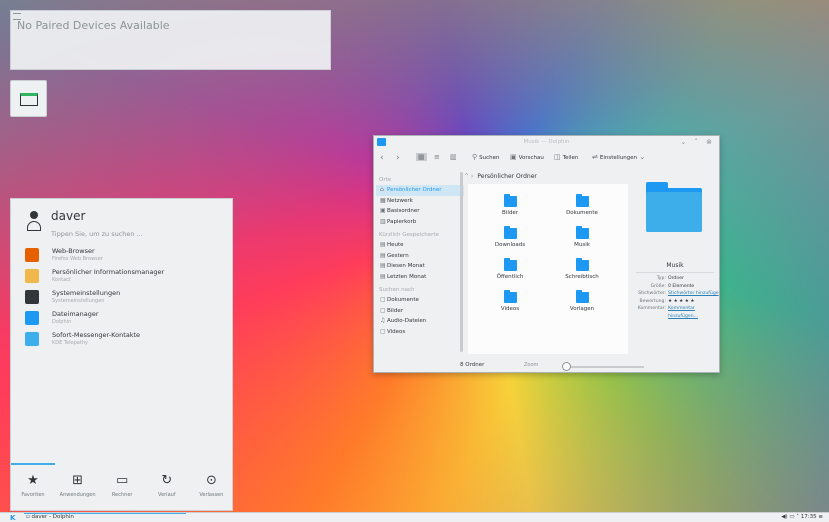 This screenshot has width=829, height=522. What do you see at coordinates (167, 480) in the screenshot?
I see `tab-icon: ↻` at bounding box center [167, 480].